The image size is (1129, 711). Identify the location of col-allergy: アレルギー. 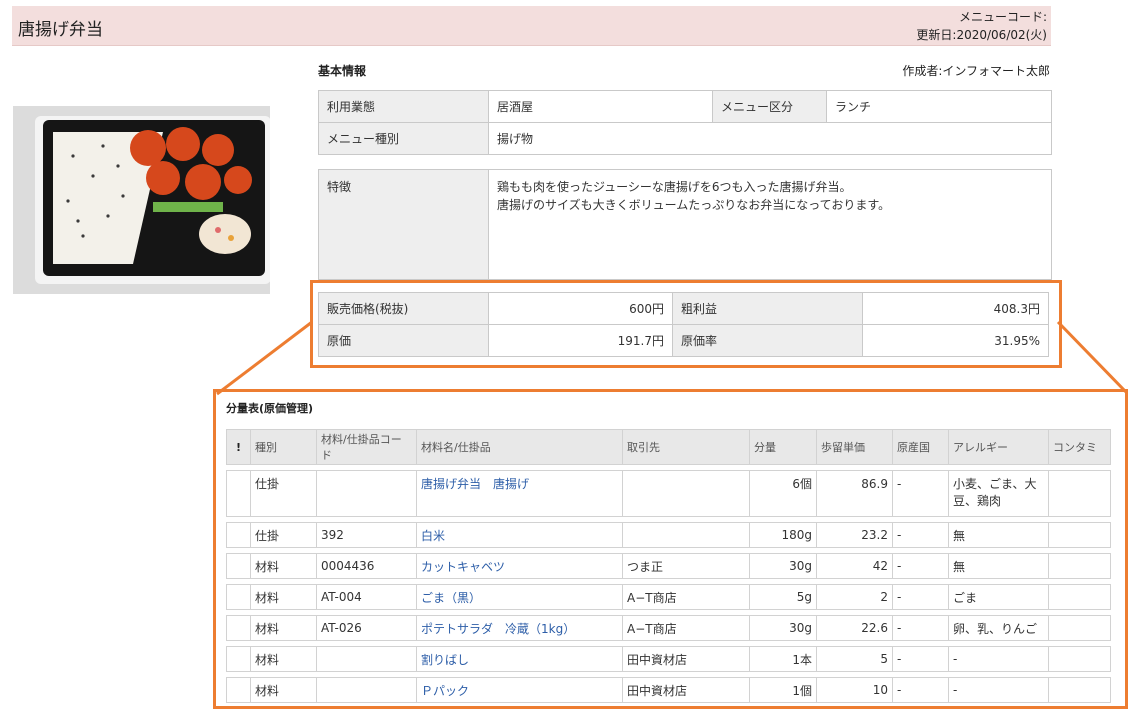
(998, 447).